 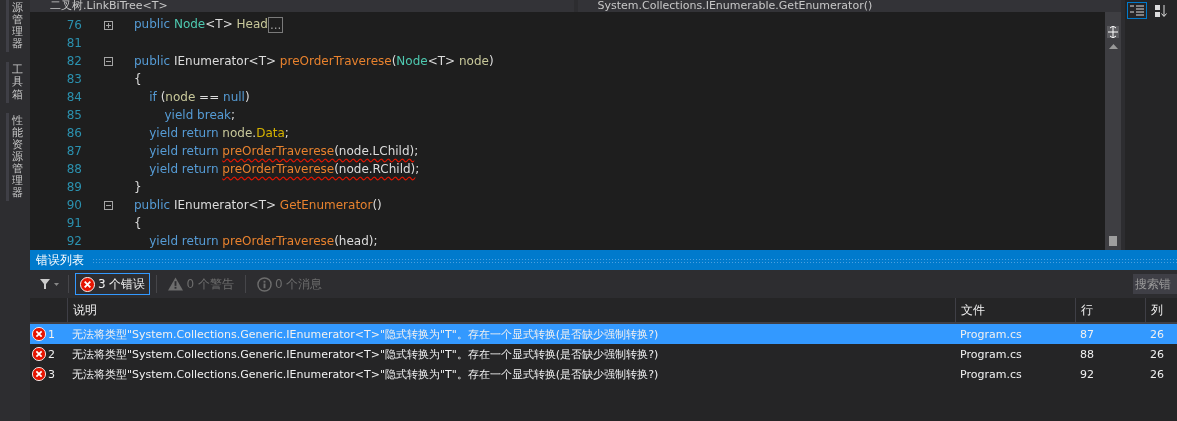 I want to click on panel-title: 错误列表, so click(x=60, y=260).